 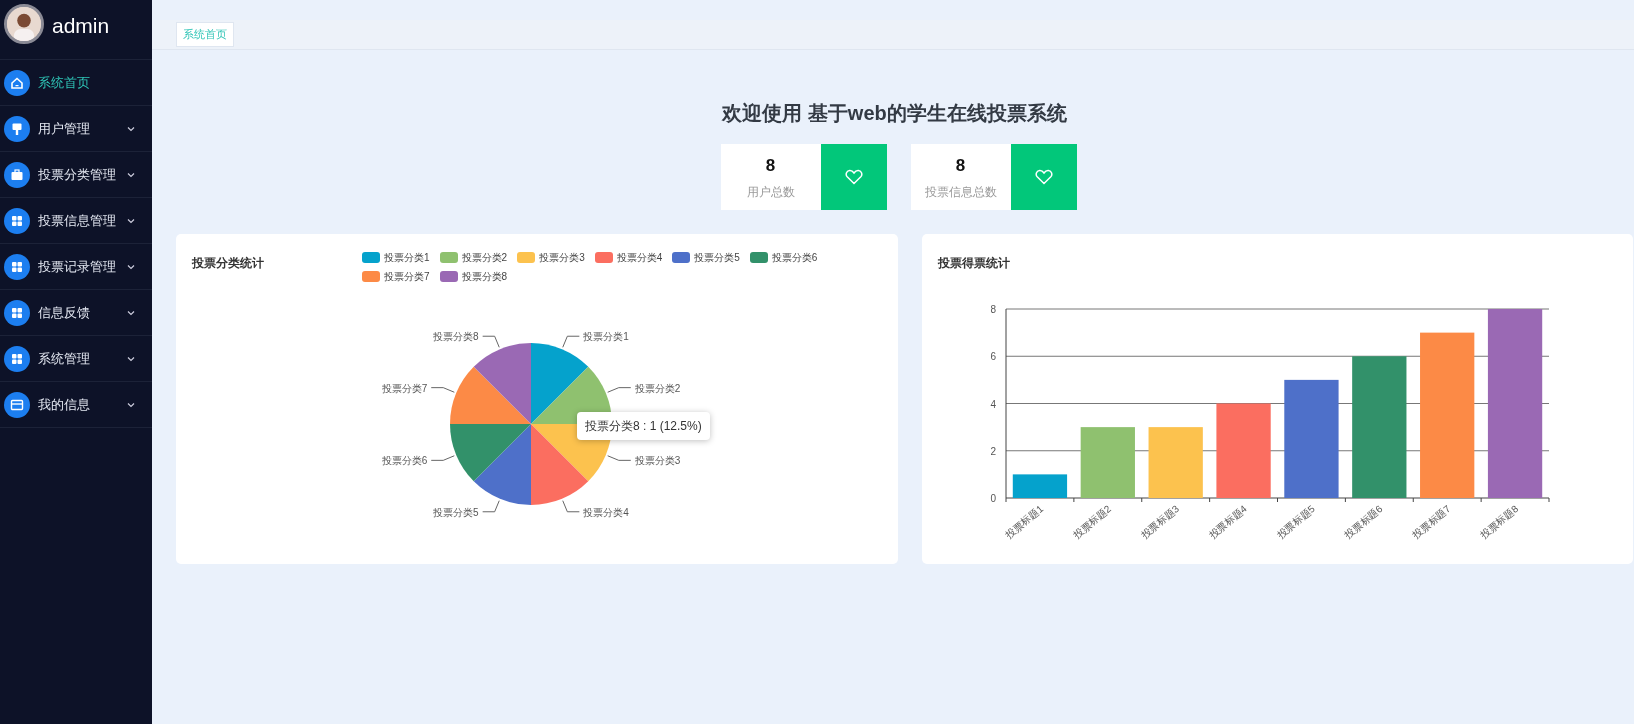 I want to click on axis-tick-label: 8, so click(x=993, y=309).